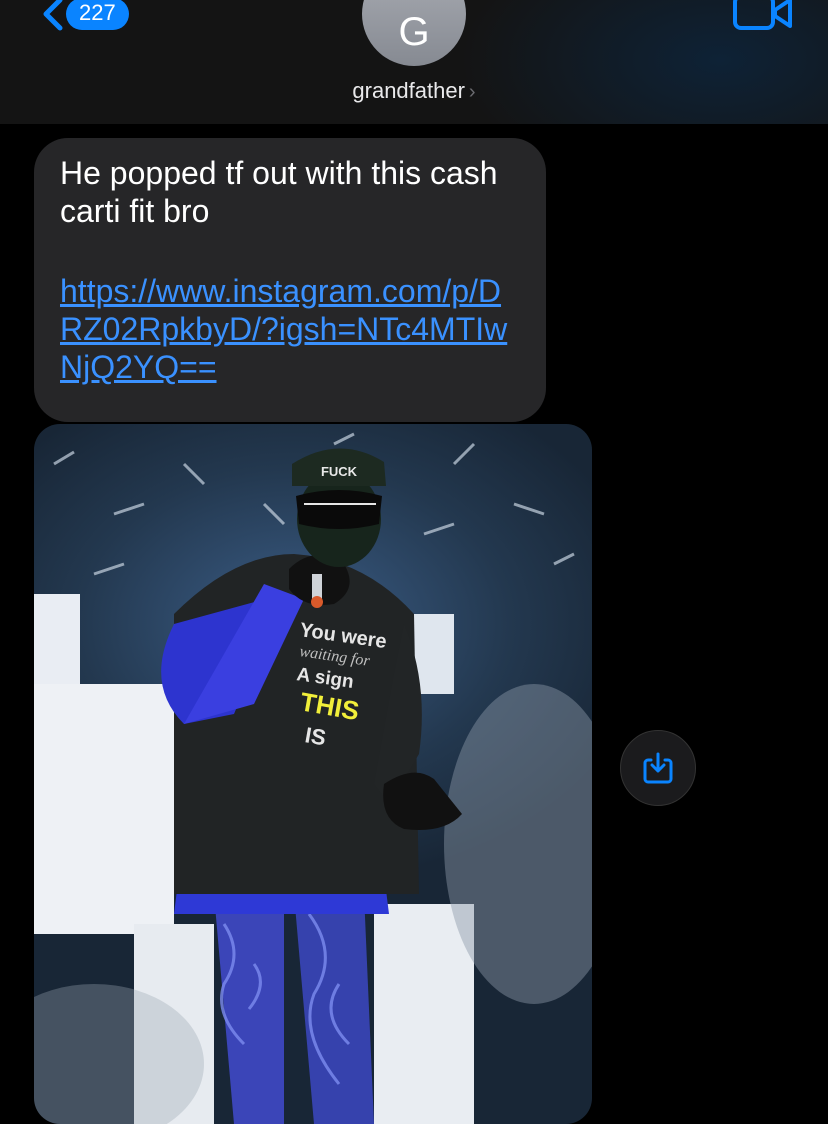 The height and width of the screenshot is (1124, 828). Describe the element at coordinates (472, 92) in the screenshot. I see `chevron-right-icon: ›` at that location.